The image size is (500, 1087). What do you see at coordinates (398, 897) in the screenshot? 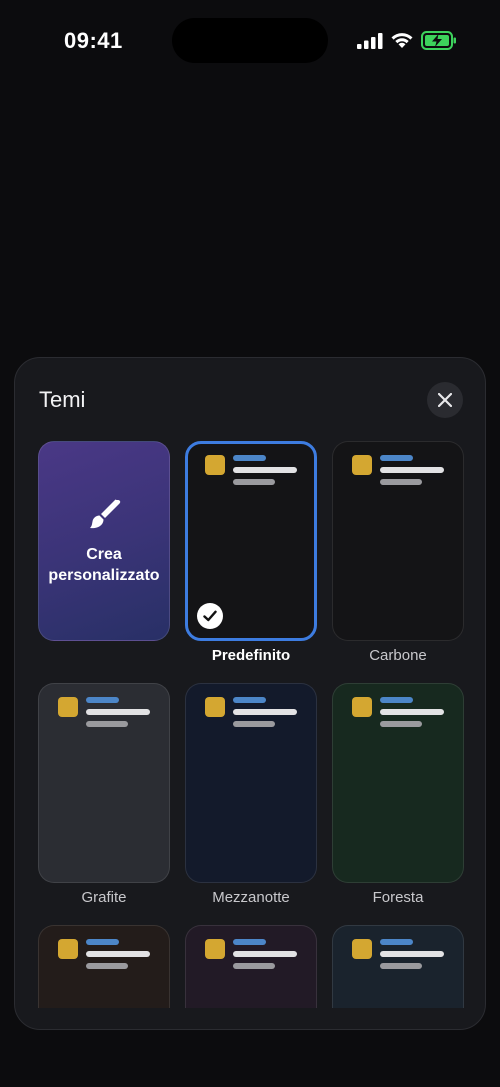
I see `theme-label: Foresta` at bounding box center [398, 897].